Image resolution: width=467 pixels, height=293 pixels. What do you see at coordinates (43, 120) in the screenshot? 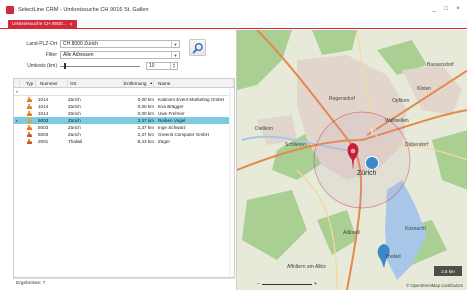
I see `cell-nummer: 5003` at bounding box center [43, 120].